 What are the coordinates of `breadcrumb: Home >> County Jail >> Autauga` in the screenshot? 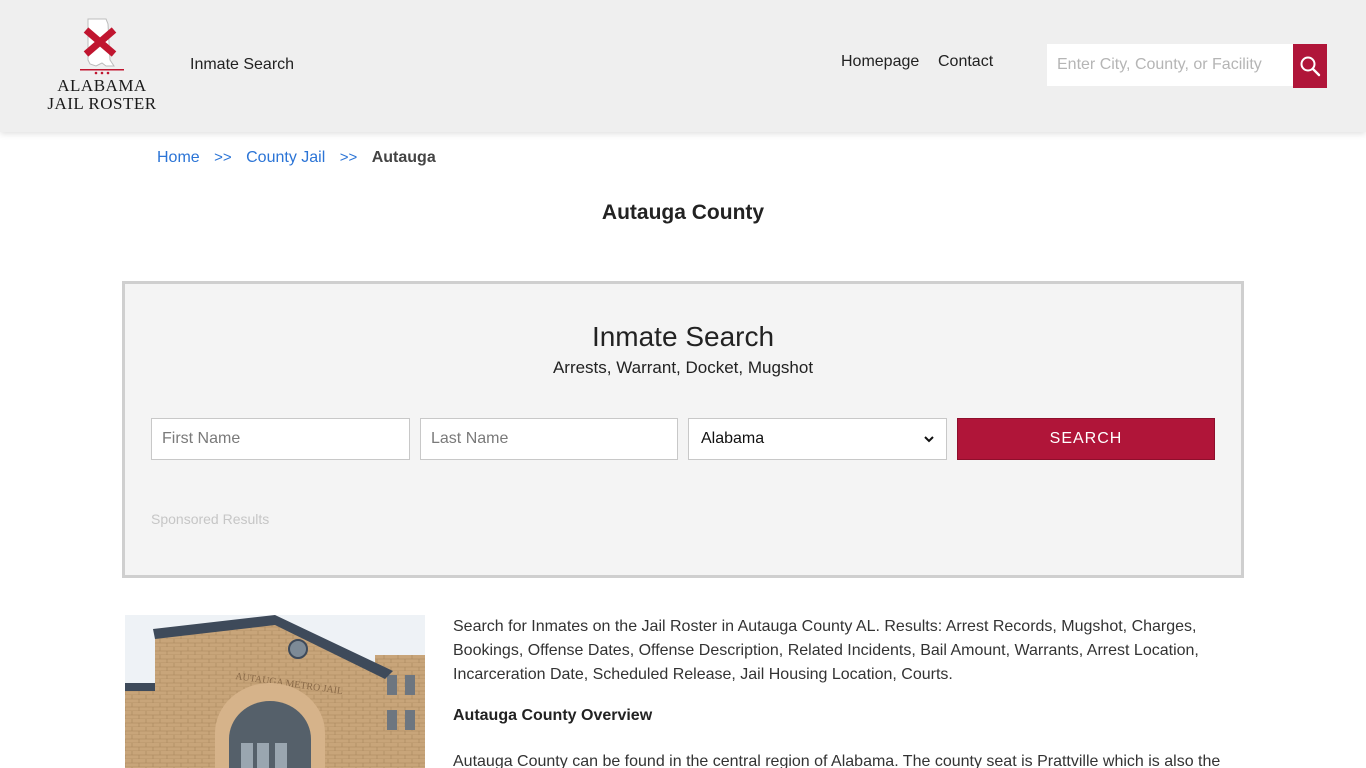 It's located at (296, 158).